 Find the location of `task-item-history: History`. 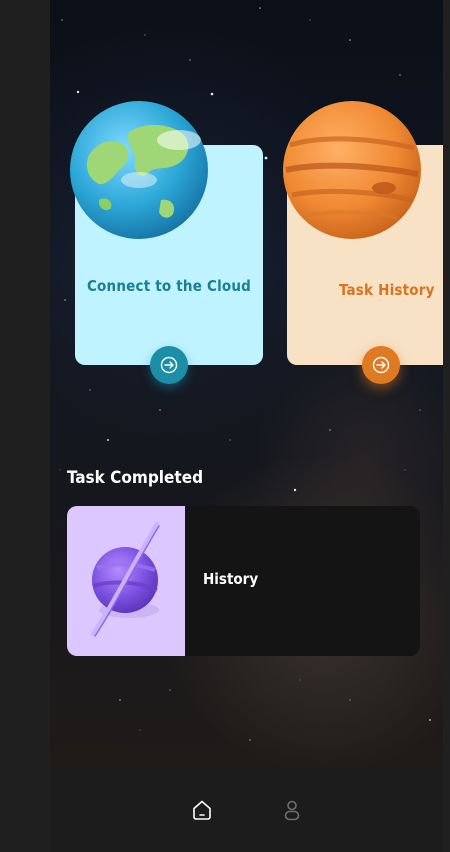

task-item-history: History is located at coordinates (243, 581).